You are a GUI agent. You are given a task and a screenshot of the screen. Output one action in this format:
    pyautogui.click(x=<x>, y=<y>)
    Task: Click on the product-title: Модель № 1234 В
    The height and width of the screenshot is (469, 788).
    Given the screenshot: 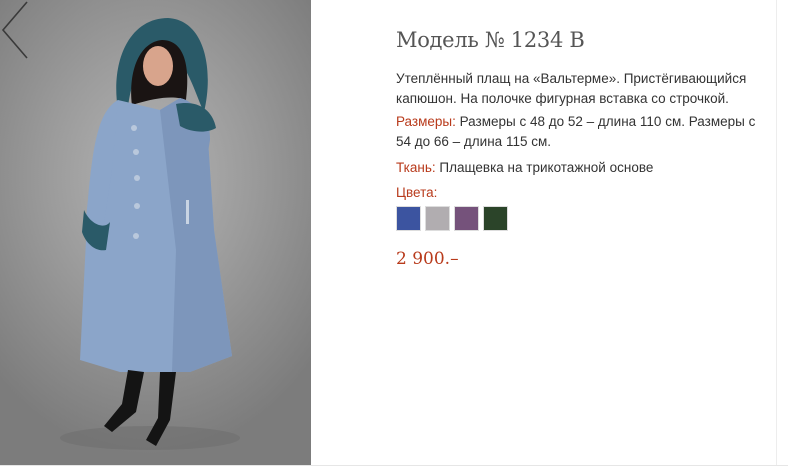 What is the action you would take?
    pyautogui.click(x=490, y=40)
    